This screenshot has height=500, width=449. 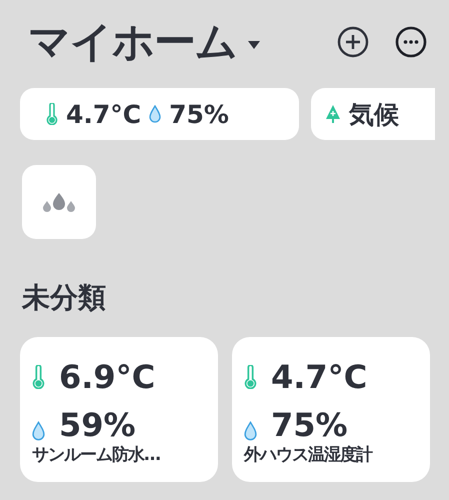 What do you see at coordinates (254, 45) in the screenshot?
I see `caret-icon` at bounding box center [254, 45].